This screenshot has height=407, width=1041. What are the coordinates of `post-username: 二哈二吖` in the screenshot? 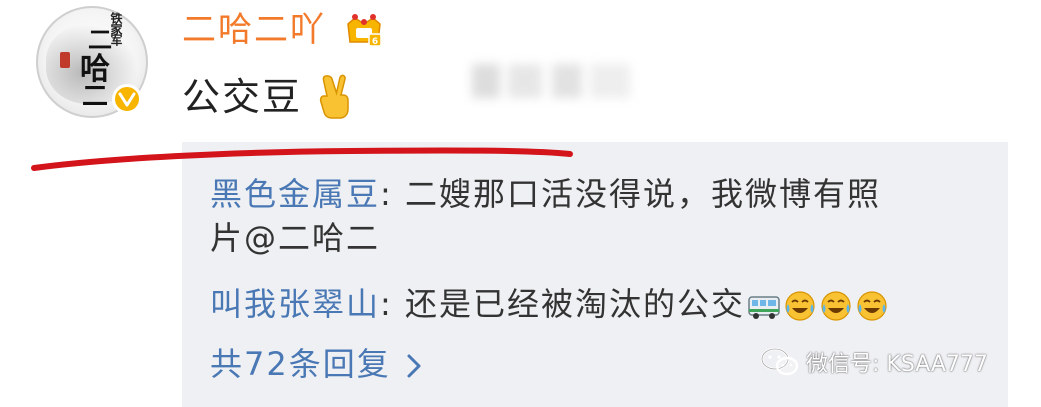 It's located at (254, 30).